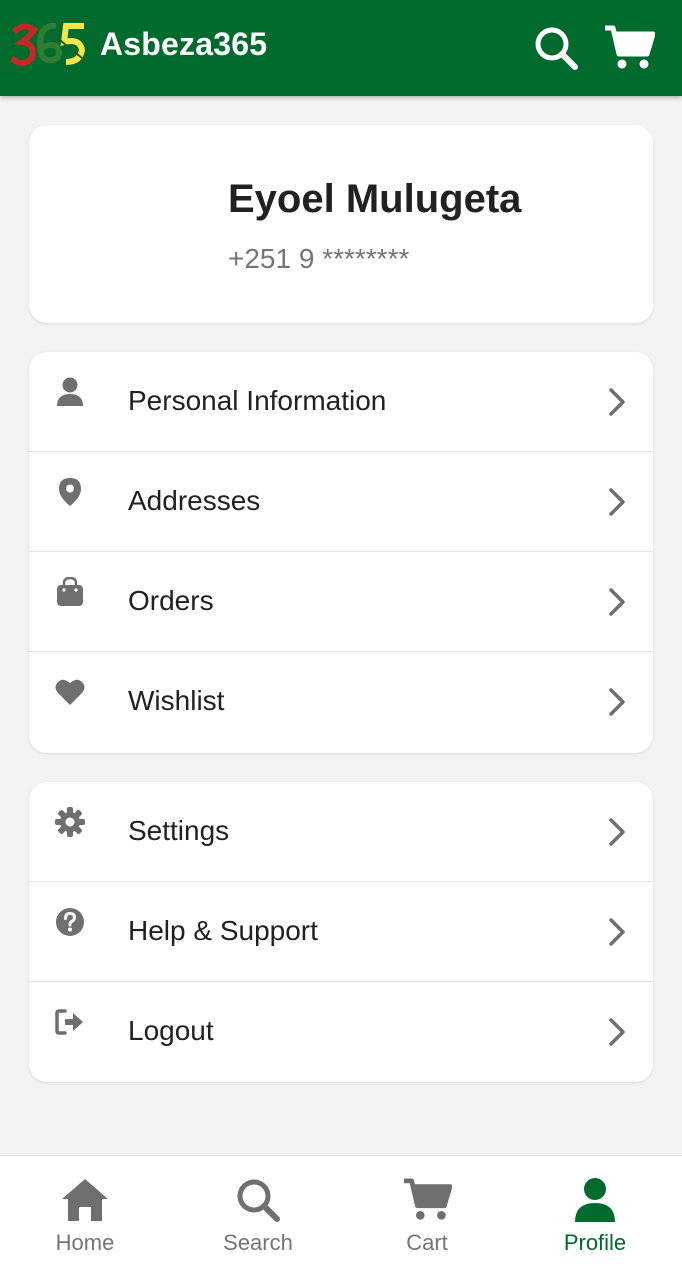 Image resolution: width=682 pixels, height=1280 pixels. What do you see at coordinates (194, 500) in the screenshot?
I see `menu-item-label: Addresses` at bounding box center [194, 500].